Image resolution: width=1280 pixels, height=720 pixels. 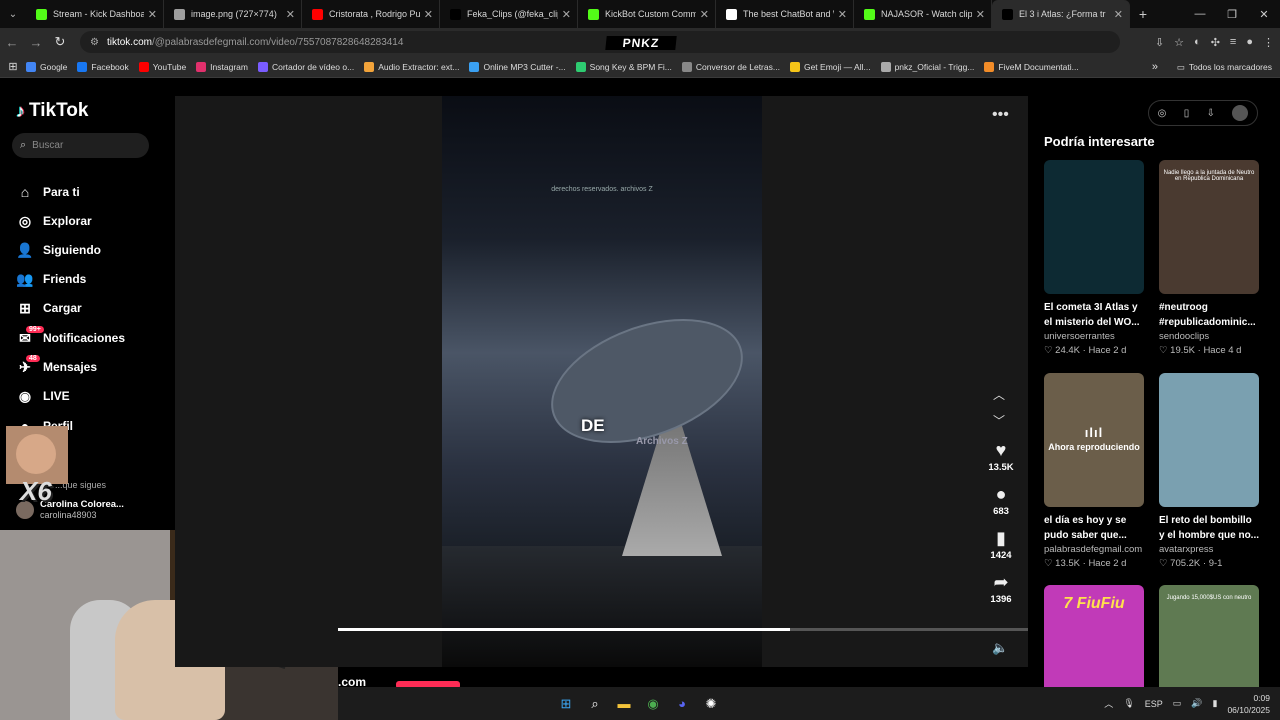 I want to click on sidebar-item-para-ti: ⌂ Para ti, so click(x=48, y=192).